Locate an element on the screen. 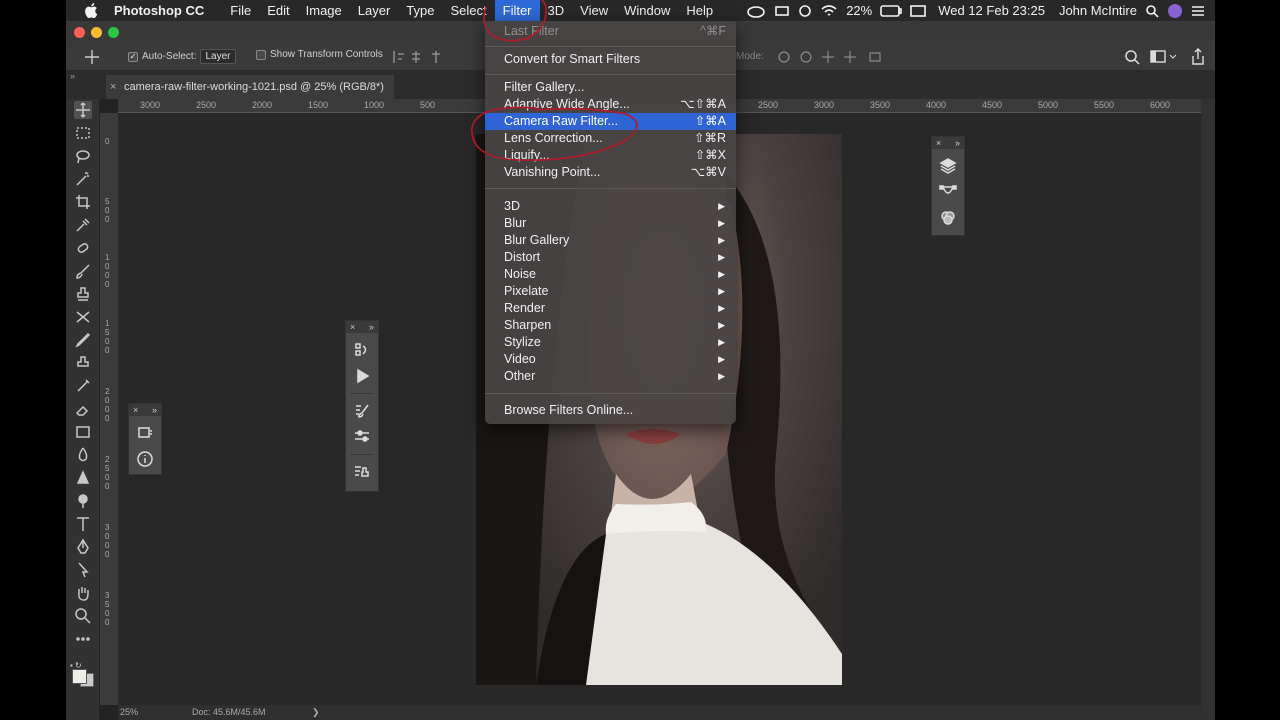  siri-icon is located at coordinates (1175, 11).